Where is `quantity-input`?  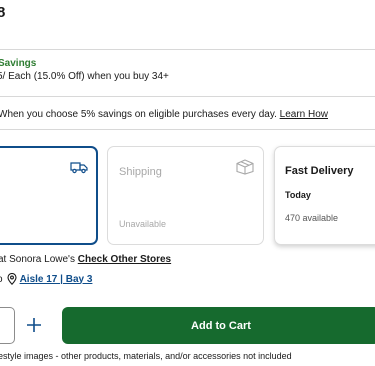 quantity-input is located at coordinates (7, 325).